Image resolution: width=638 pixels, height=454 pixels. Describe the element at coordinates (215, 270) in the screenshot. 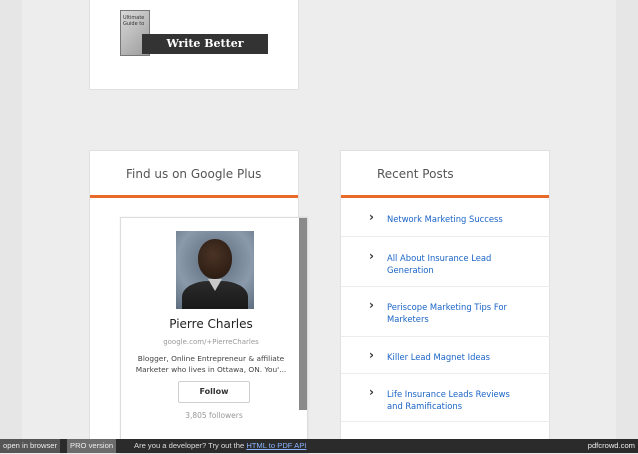

I see `profile-avatar` at that location.